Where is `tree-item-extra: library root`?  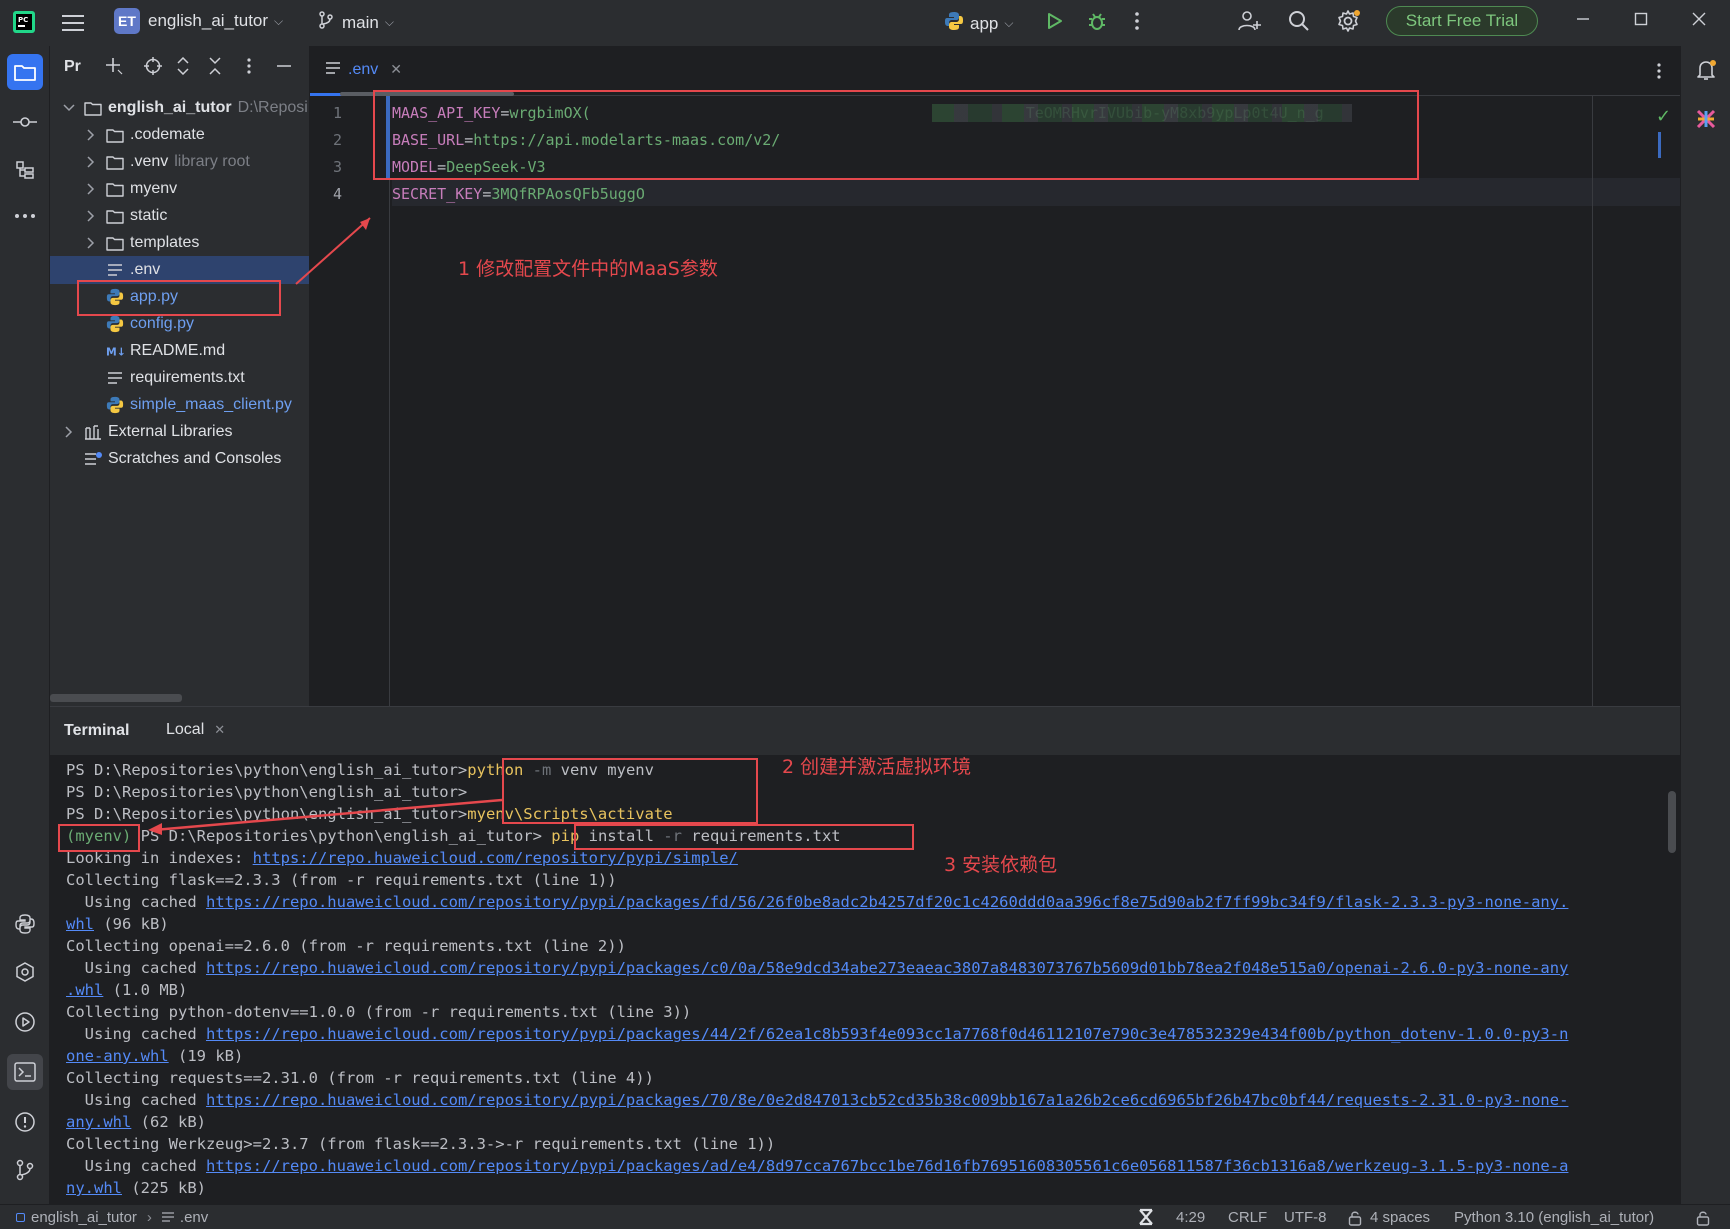
tree-item-extra: library root is located at coordinates (212, 161).